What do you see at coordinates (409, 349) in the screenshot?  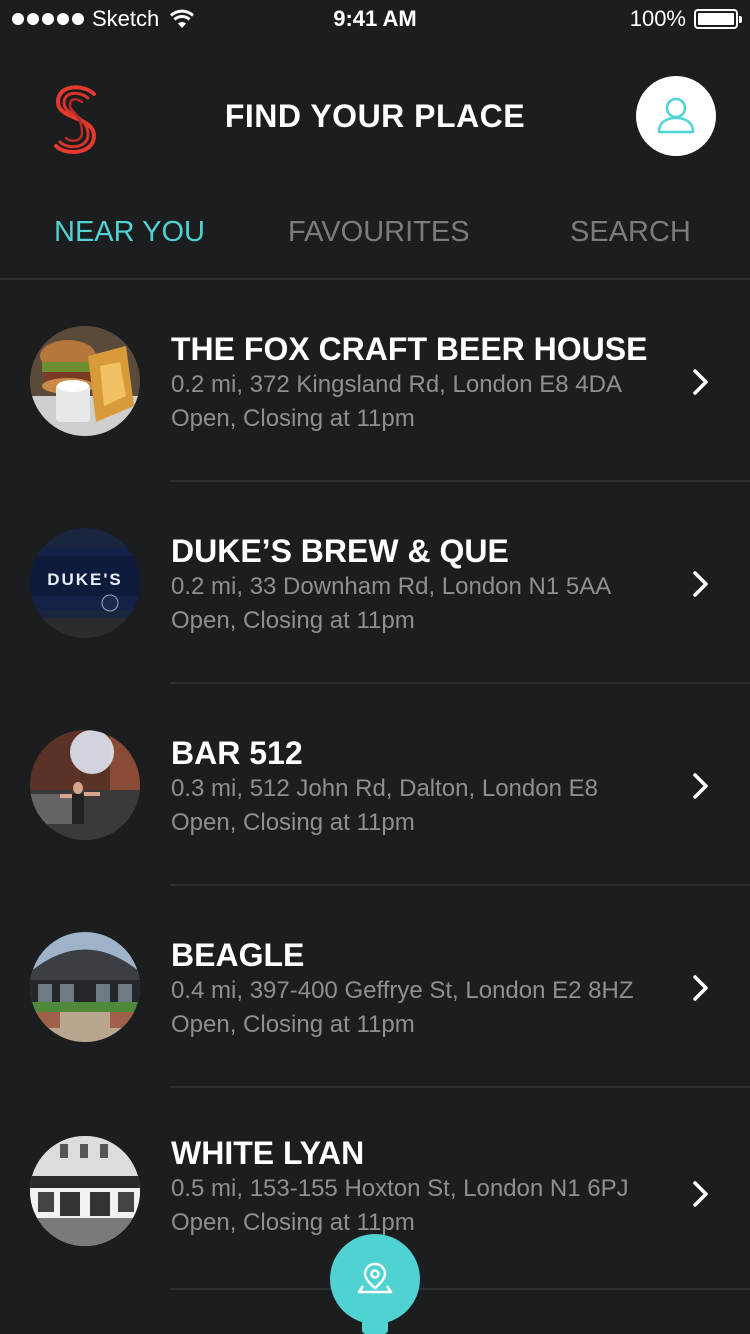 I see `place-name: THE FOX CRAFT BEER HOUSE` at bounding box center [409, 349].